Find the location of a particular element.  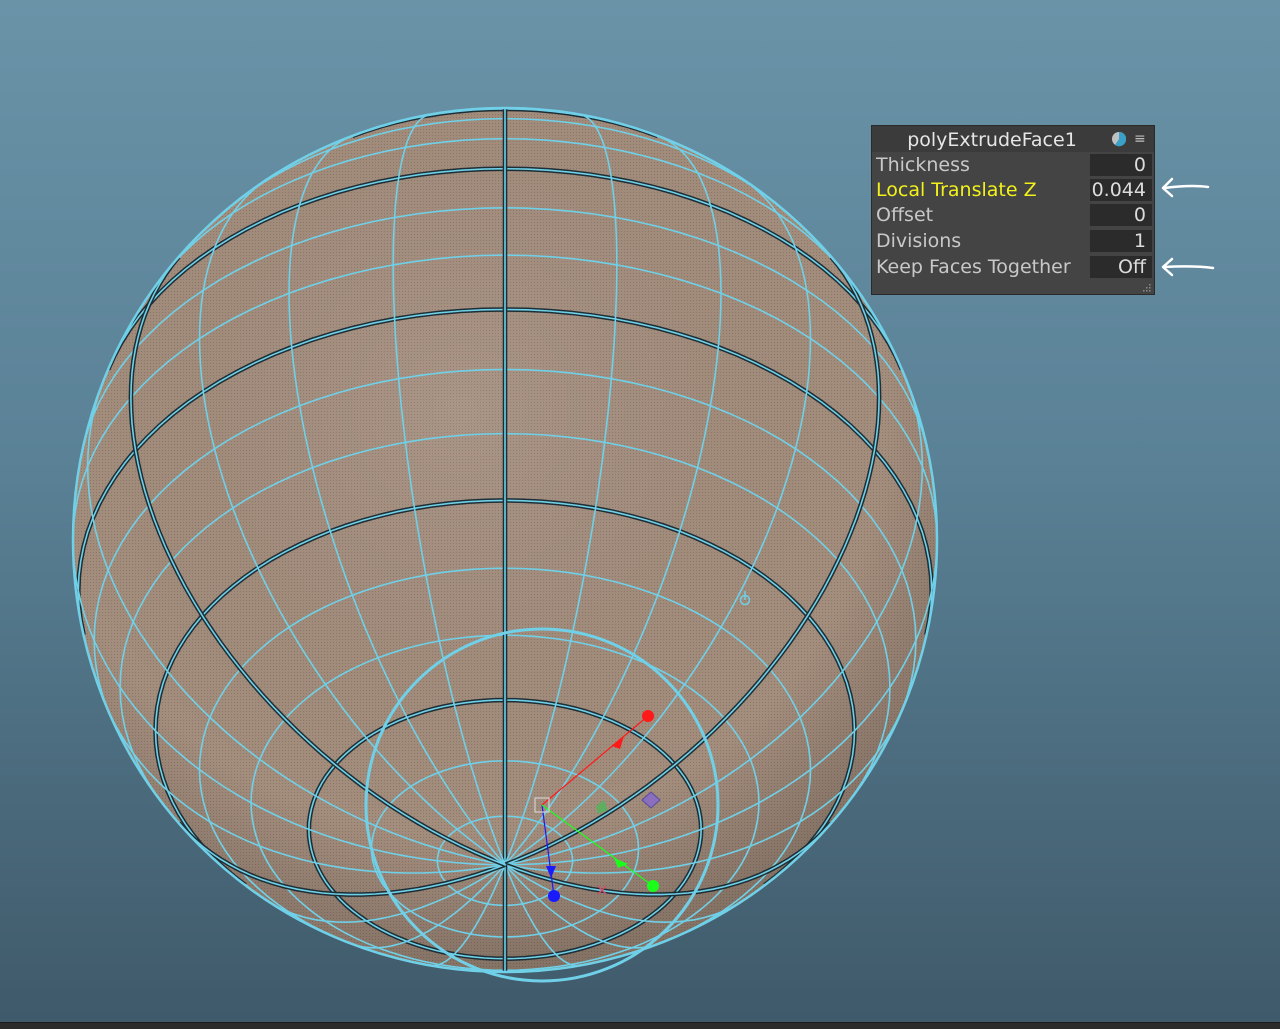

channel-box-header: polyExtrudeFace1 ≡ is located at coordinates (1013, 139).